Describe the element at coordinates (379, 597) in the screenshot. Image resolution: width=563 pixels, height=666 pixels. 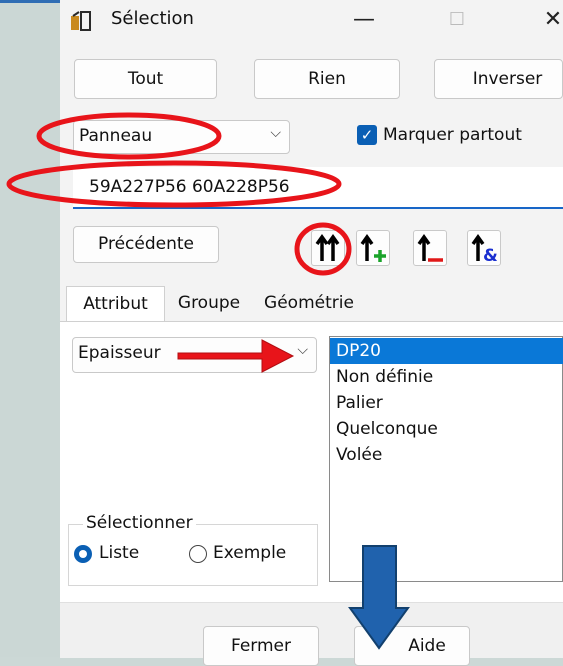
I see `annotation-arrow-down` at that location.